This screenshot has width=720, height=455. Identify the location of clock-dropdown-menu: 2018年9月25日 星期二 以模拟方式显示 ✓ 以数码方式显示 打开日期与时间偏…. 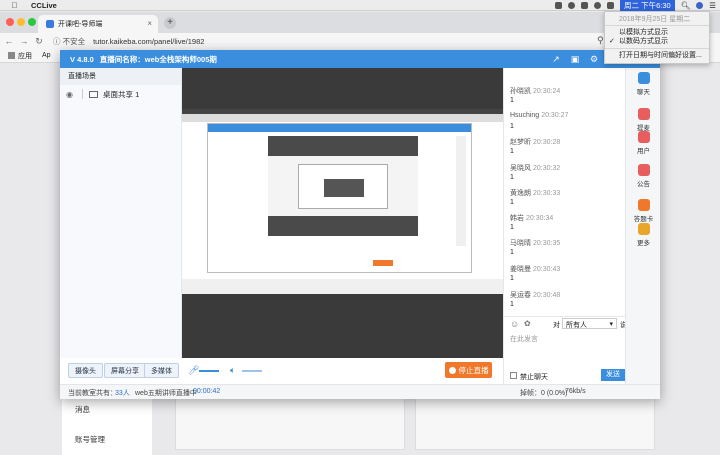
(657, 37).